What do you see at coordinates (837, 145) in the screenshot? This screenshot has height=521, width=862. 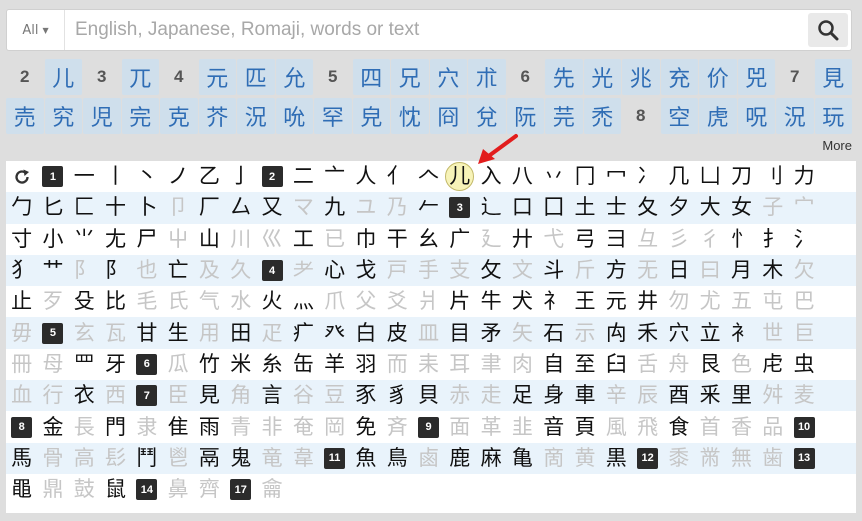 I see `more-link: More` at bounding box center [837, 145].